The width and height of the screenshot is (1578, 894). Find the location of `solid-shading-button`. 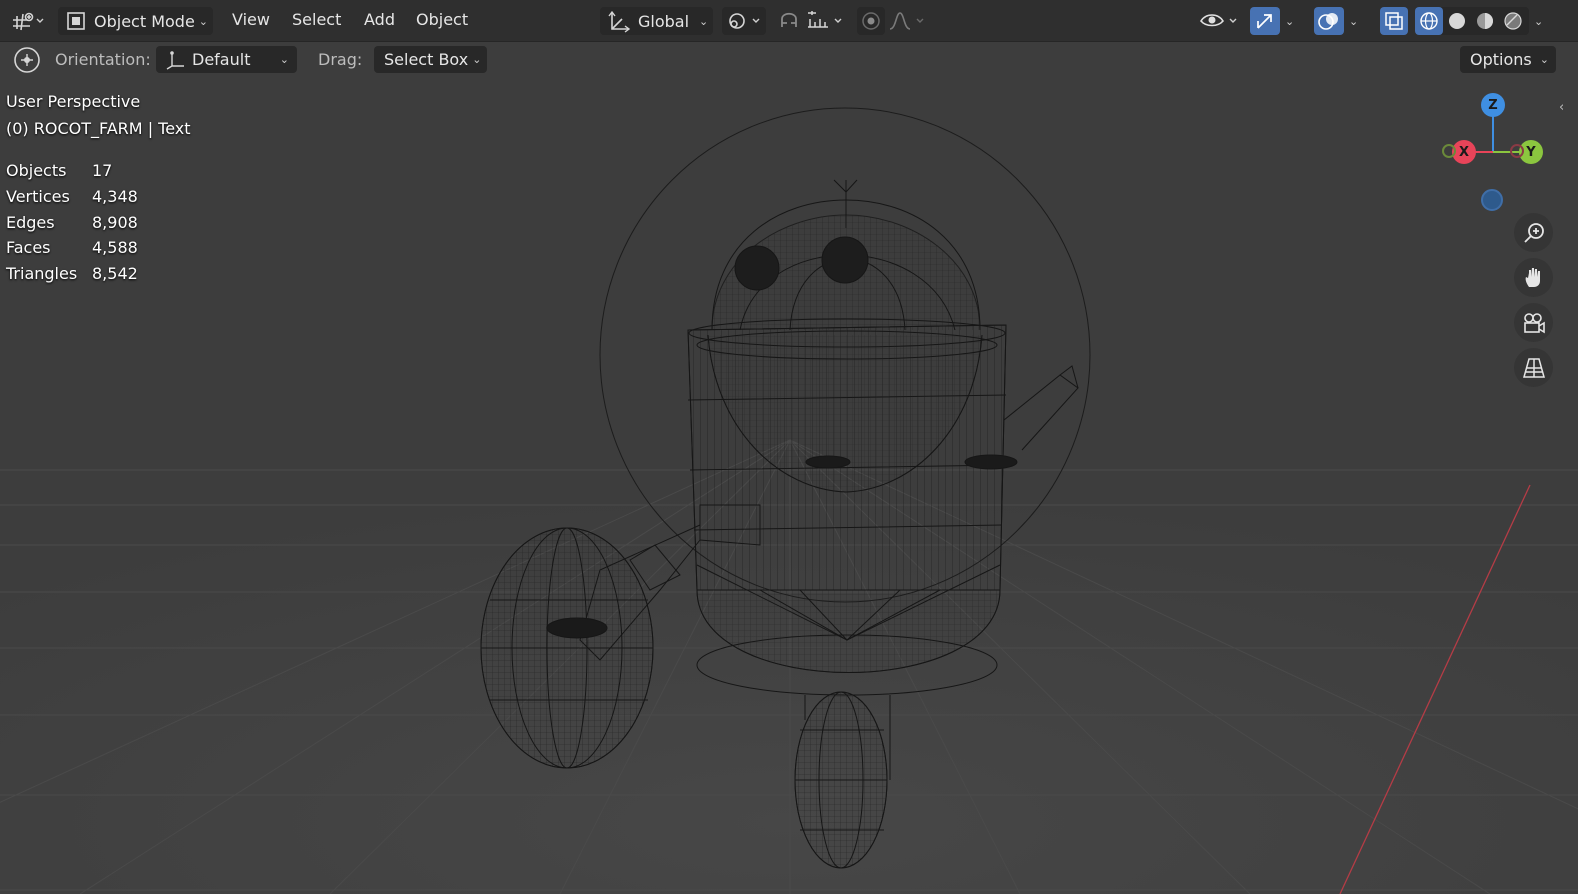

solid-shading-button is located at coordinates (1457, 21).